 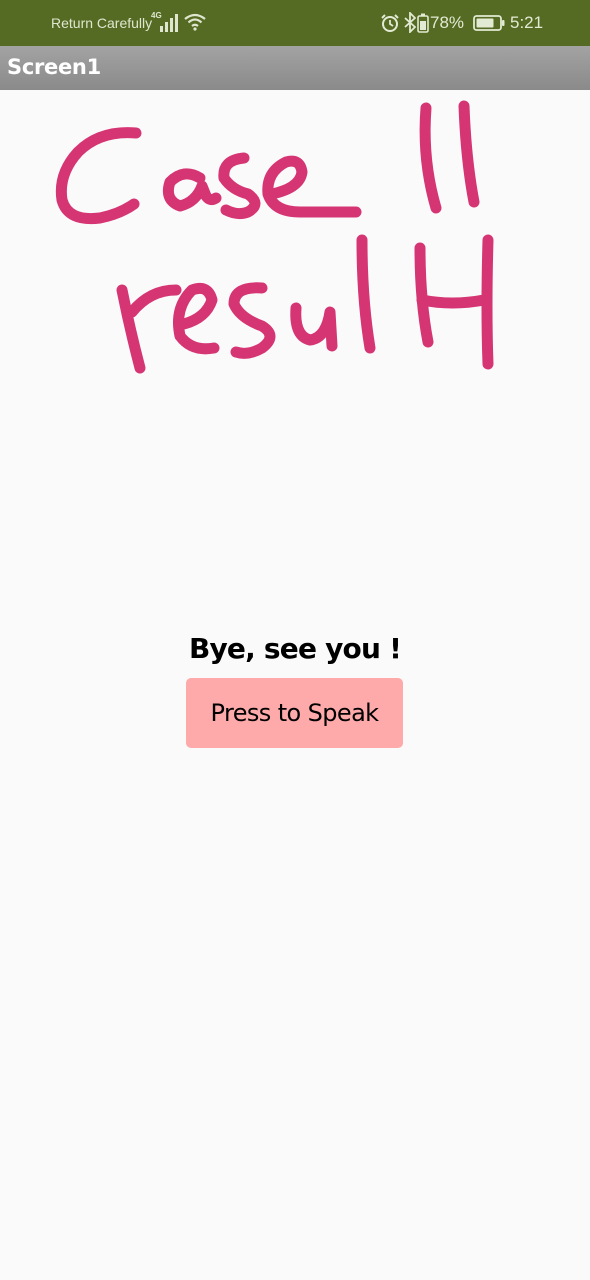 I want to click on vibrate-battery-icon, so click(x=423, y=23).